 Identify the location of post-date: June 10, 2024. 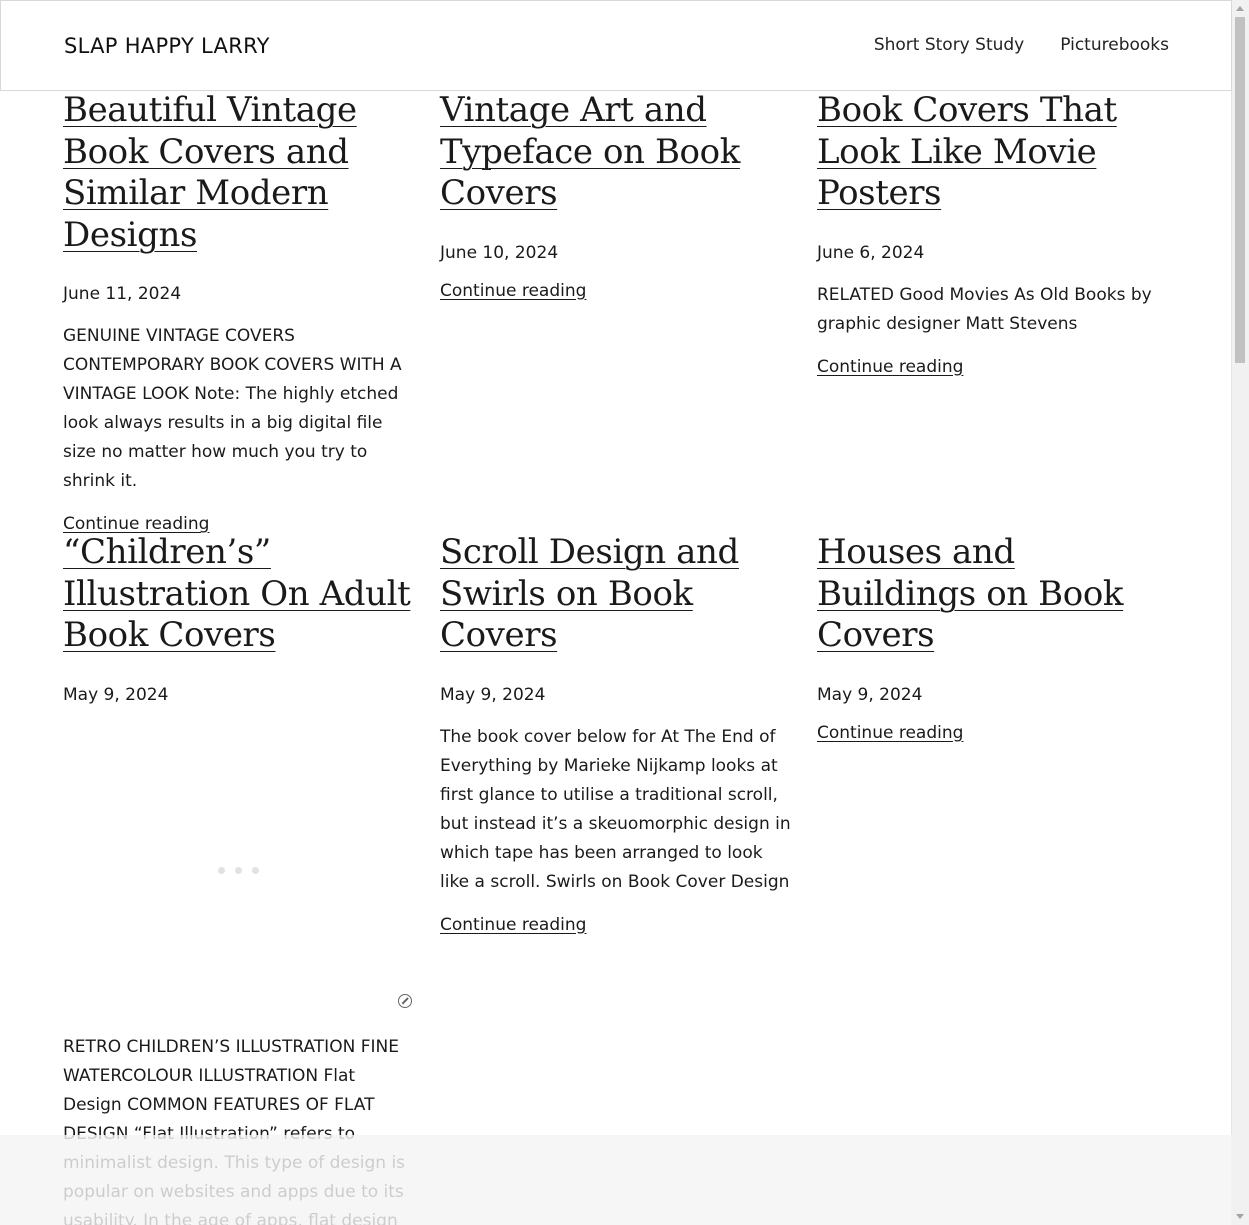
(499, 252).